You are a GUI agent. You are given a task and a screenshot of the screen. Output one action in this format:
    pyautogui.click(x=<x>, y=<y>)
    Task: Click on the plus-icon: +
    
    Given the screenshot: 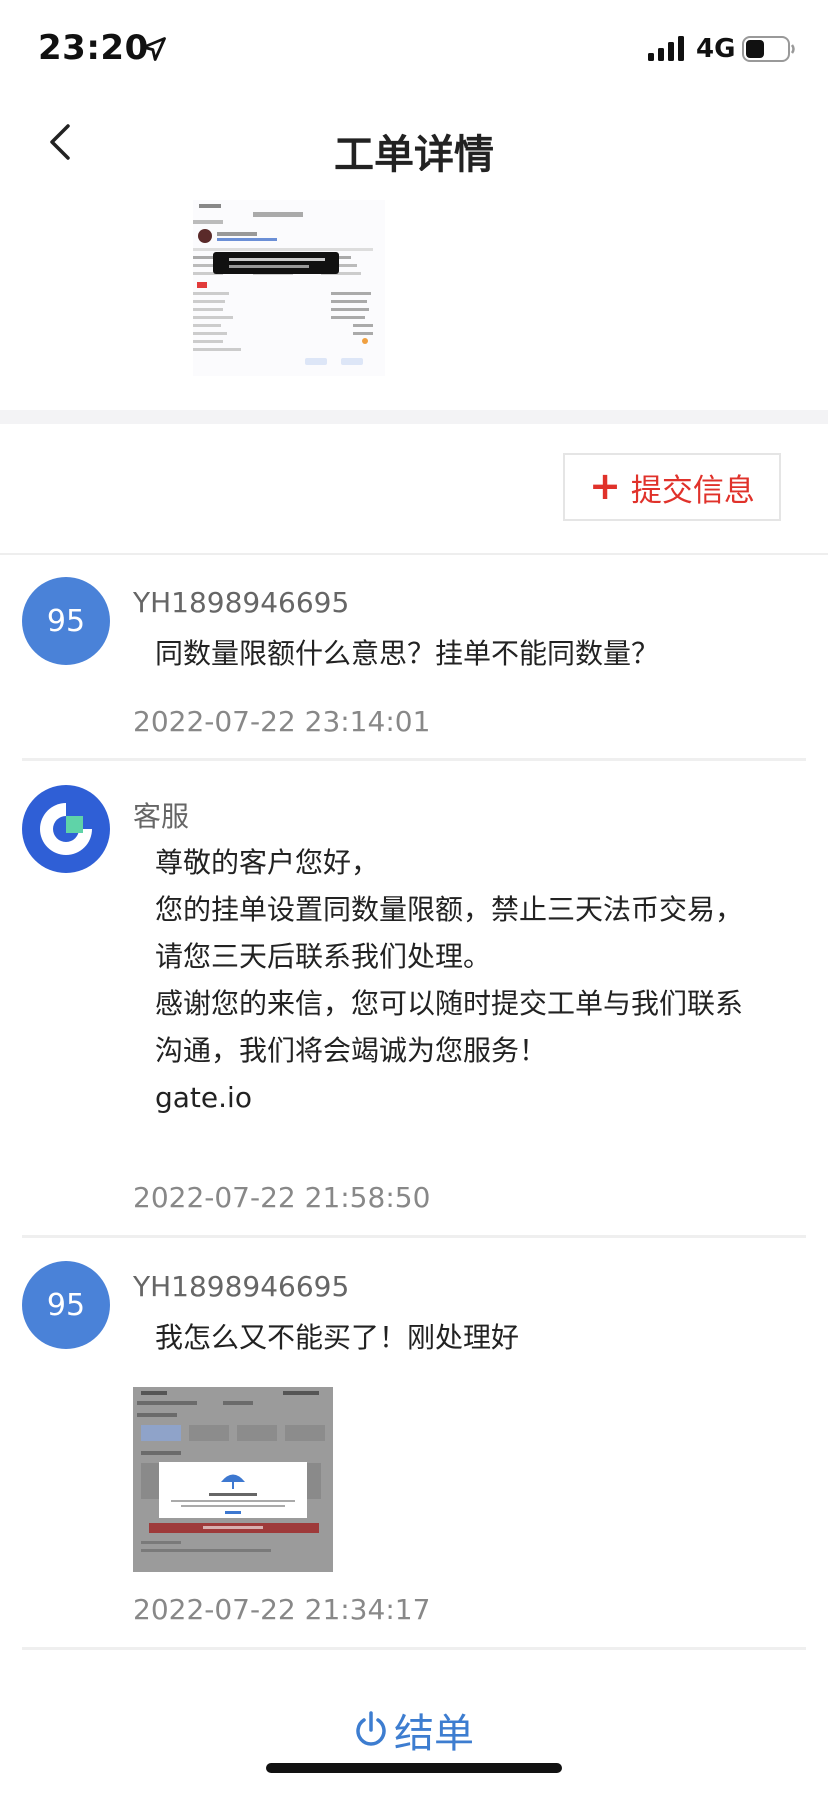 What is the action you would take?
    pyautogui.click(x=605, y=485)
    